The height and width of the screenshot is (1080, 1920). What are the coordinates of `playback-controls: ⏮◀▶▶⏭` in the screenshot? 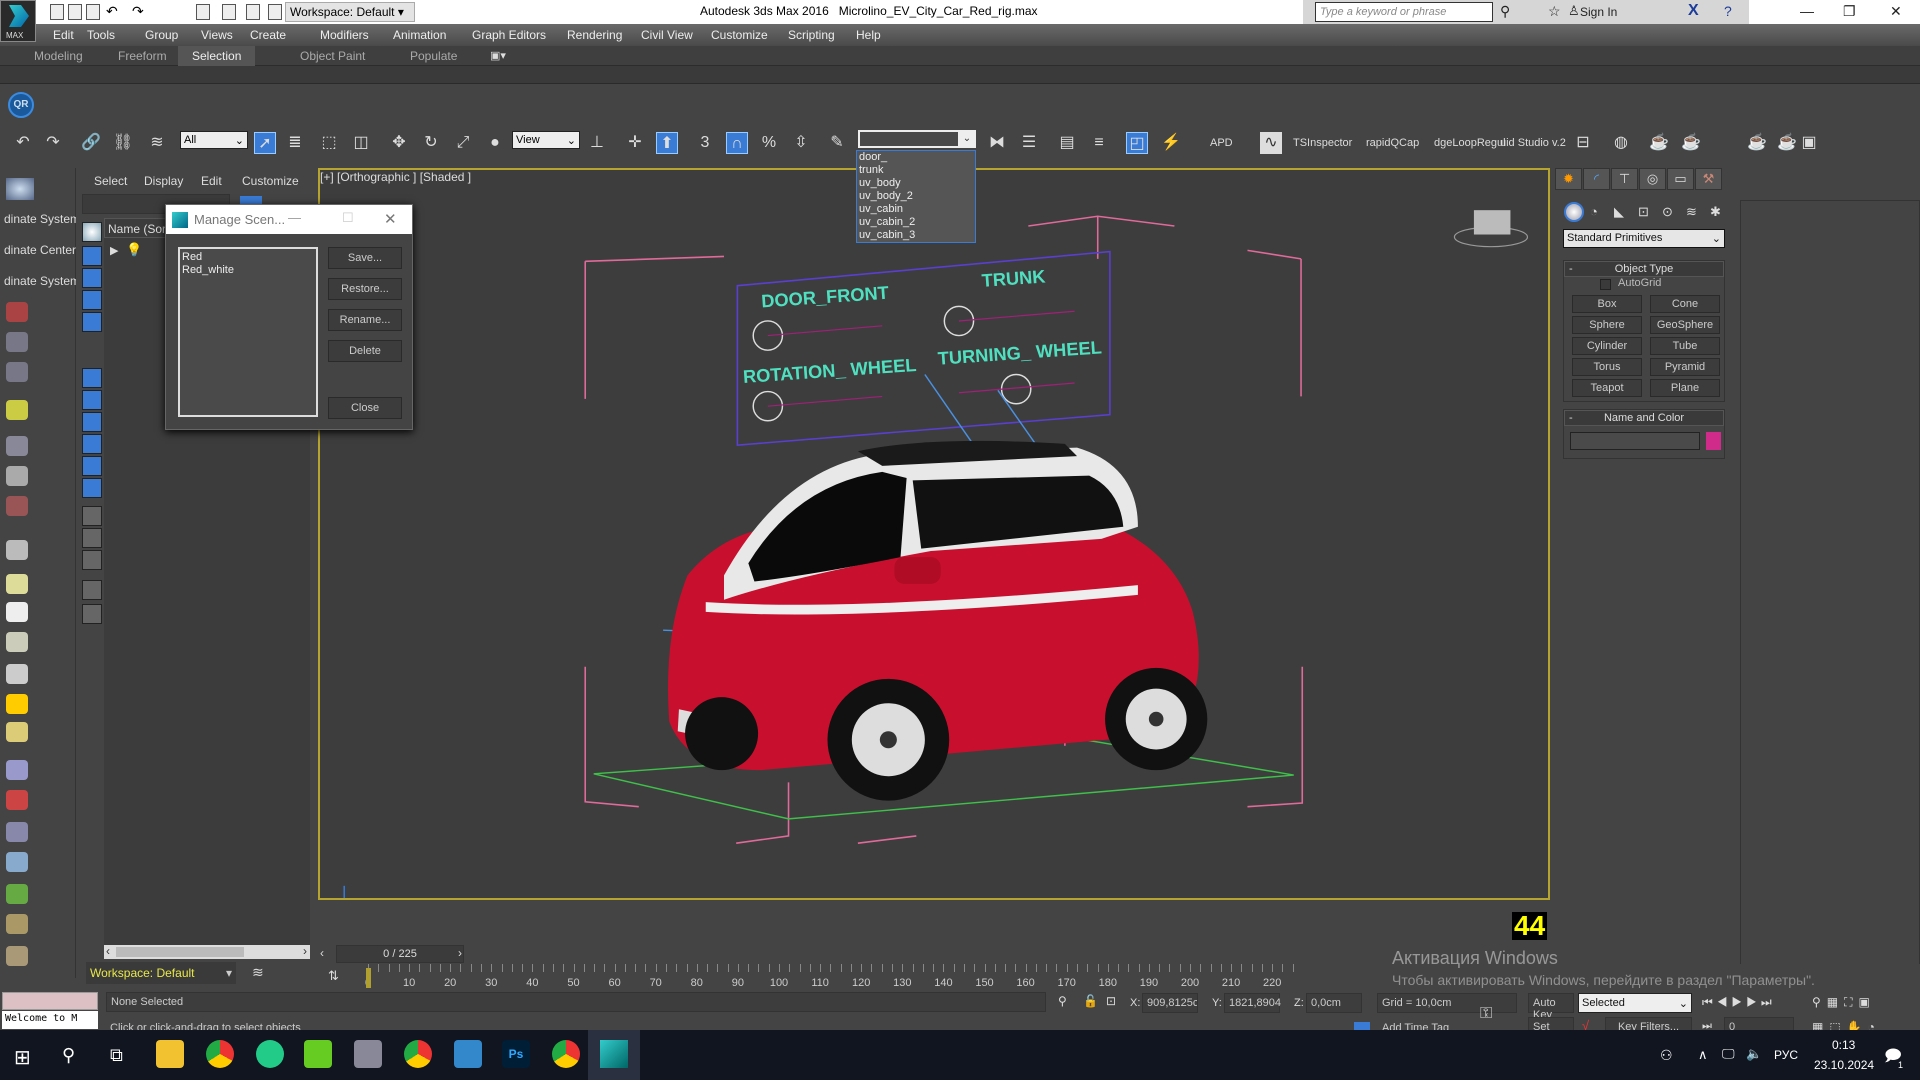 It's located at (1739, 1002).